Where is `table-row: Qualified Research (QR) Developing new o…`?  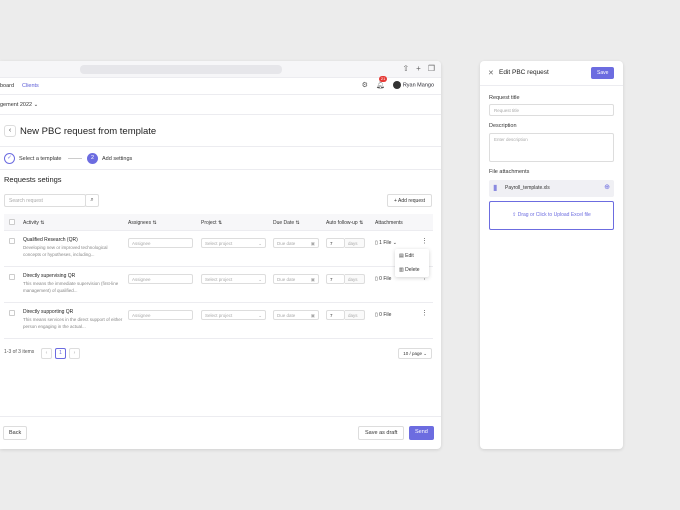
table-row: Qualified Research (QR) Developing new o… is located at coordinates (218, 249).